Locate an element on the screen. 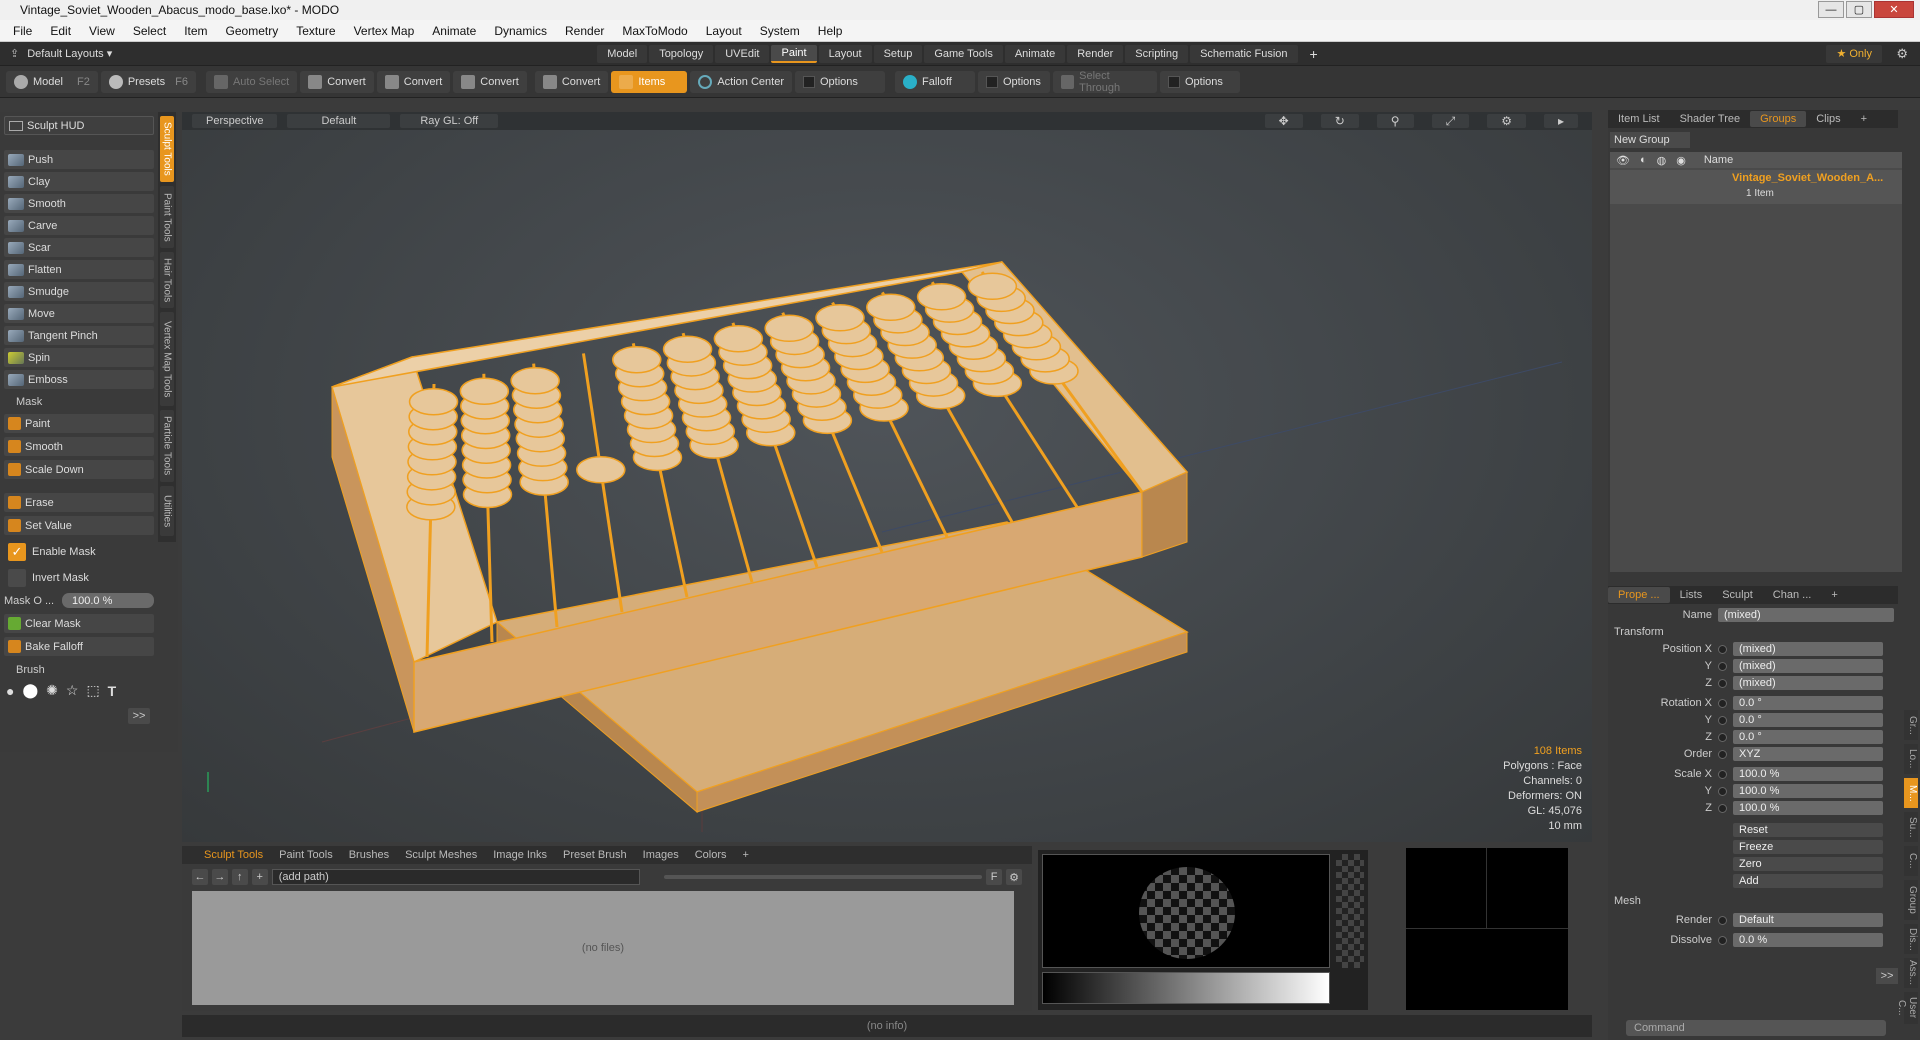 The width and height of the screenshot is (1920, 1040). tool-spin: Spin is located at coordinates (79, 357).